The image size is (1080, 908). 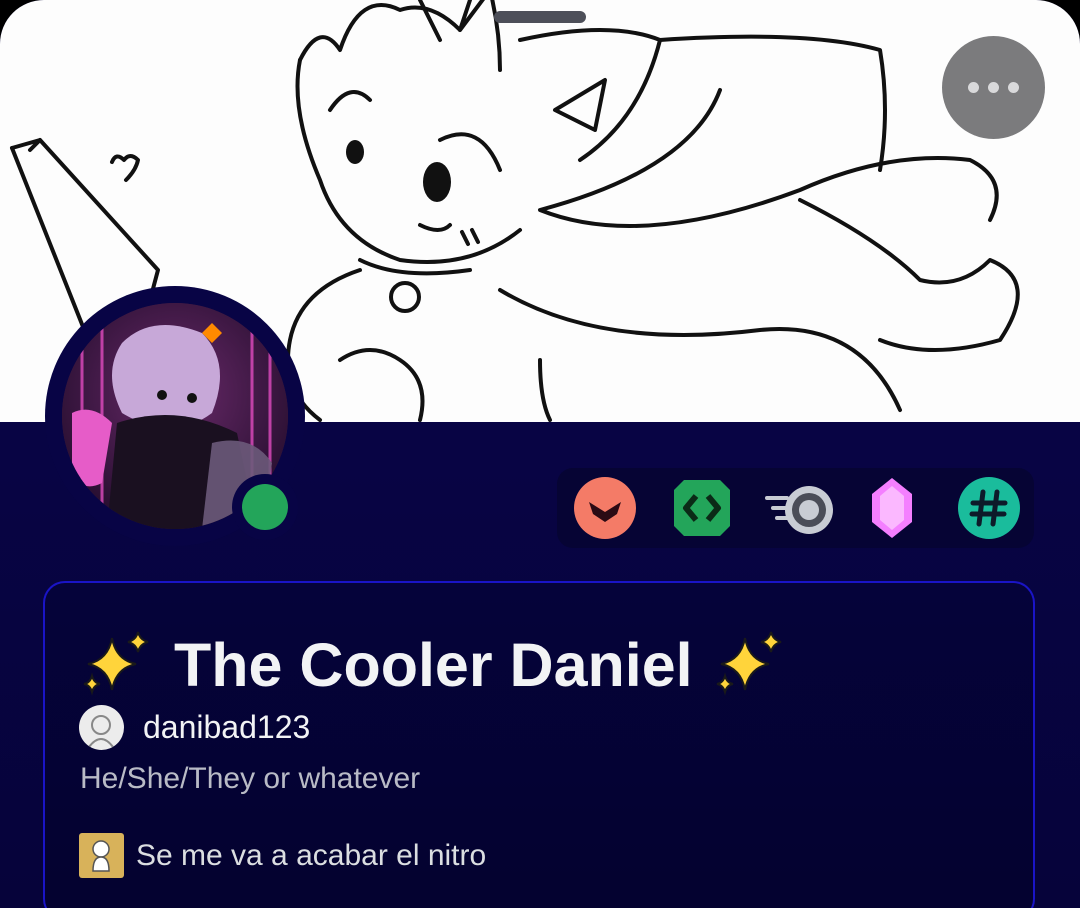 I want to click on display-name: The Cooler Daniel, so click(x=433, y=665).